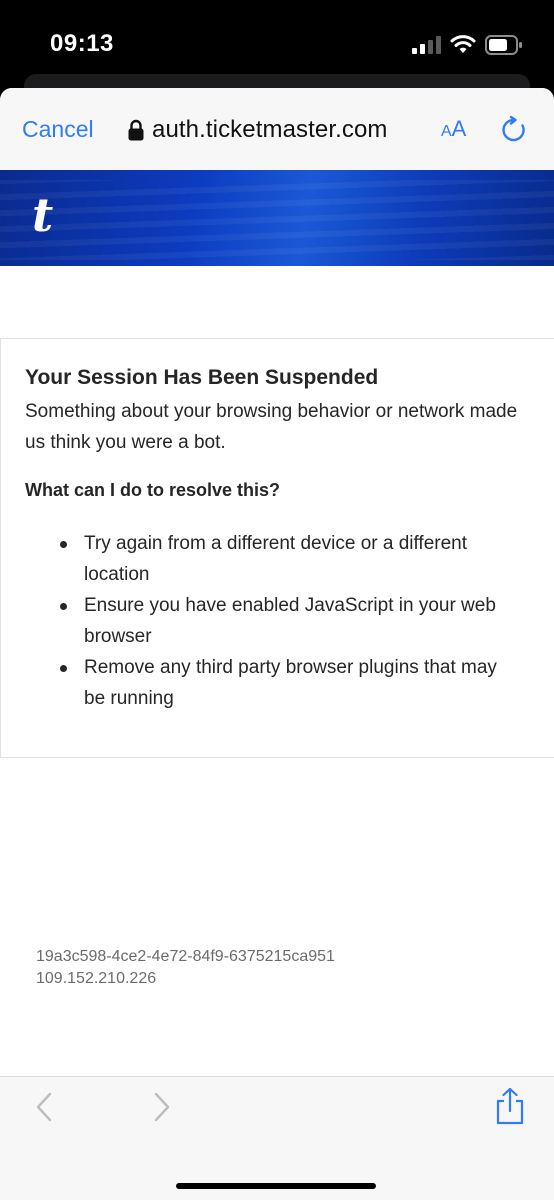 The height and width of the screenshot is (1200, 554). I want to click on cancel-button: Cancel, so click(58, 129).